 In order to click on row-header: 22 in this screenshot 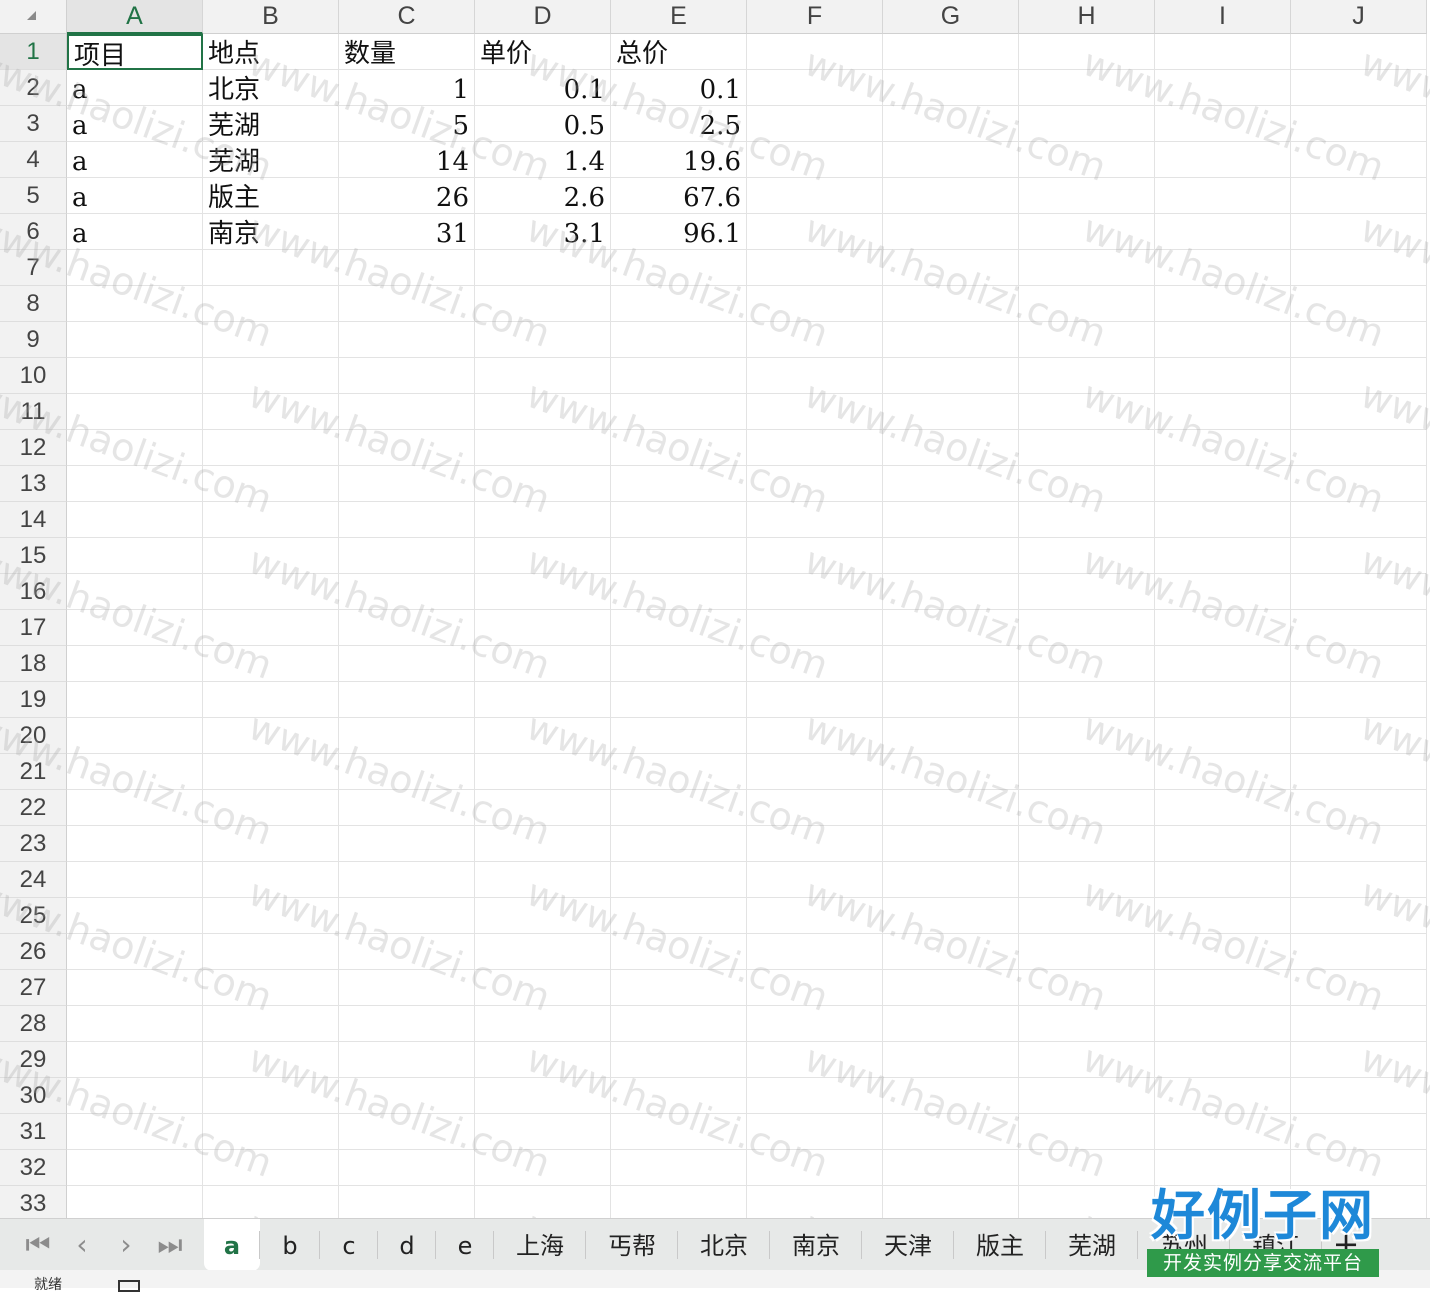, I will do `click(33, 808)`.